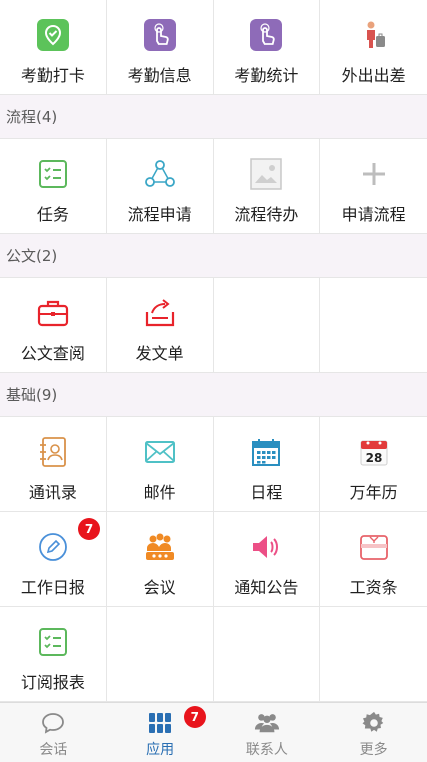 The width and height of the screenshot is (427, 762). What do you see at coordinates (52, 75) in the screenshot?
I see `app-label: 考勤打卡` at bounding box center [52, 75].